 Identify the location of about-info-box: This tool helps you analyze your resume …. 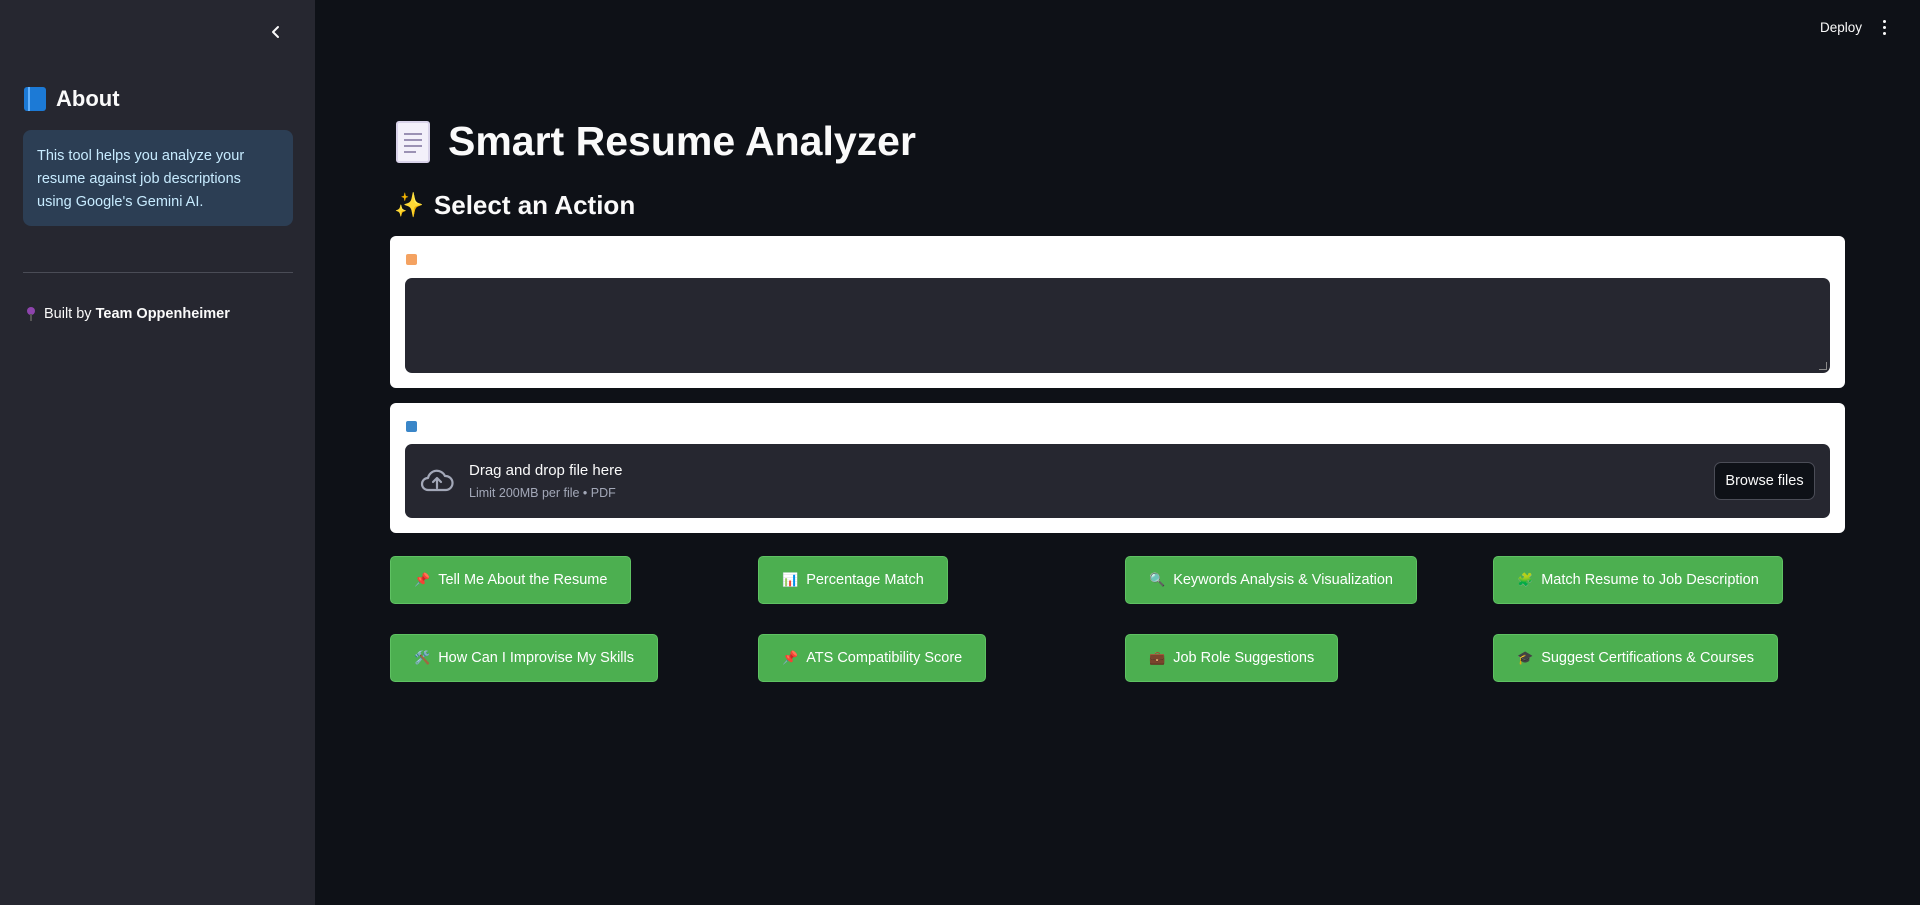
(158, 178).